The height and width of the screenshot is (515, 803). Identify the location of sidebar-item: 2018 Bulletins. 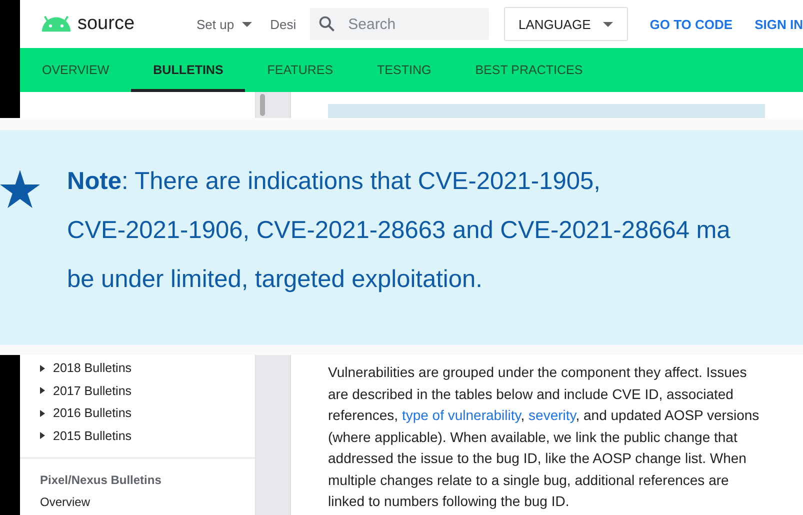
(147, 368).